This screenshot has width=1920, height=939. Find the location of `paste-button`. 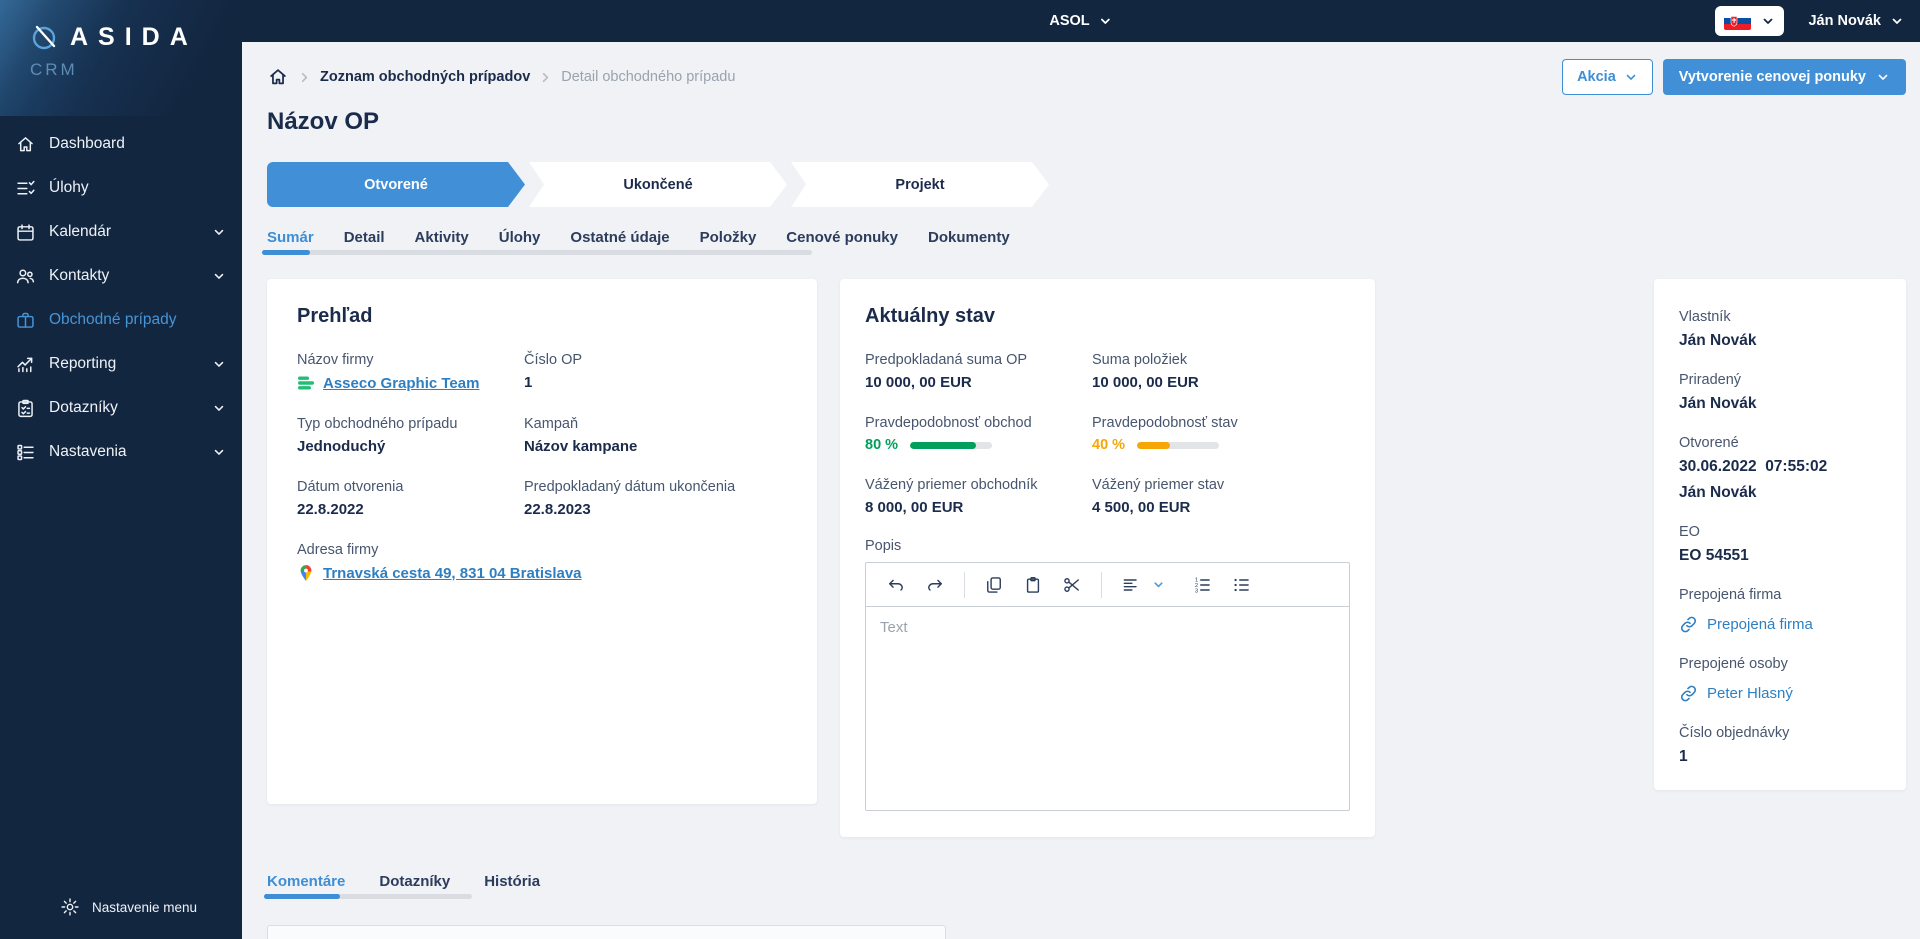

paste-button is located at coordinates (1033, 585).